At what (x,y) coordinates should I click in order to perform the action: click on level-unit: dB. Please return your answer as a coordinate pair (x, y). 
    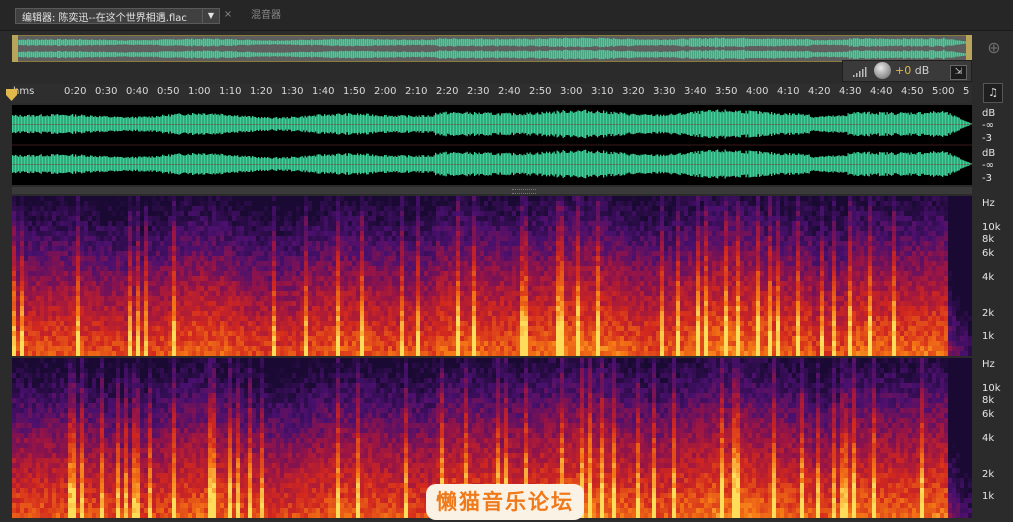
    Looking at the image, I should click on (922, 70).